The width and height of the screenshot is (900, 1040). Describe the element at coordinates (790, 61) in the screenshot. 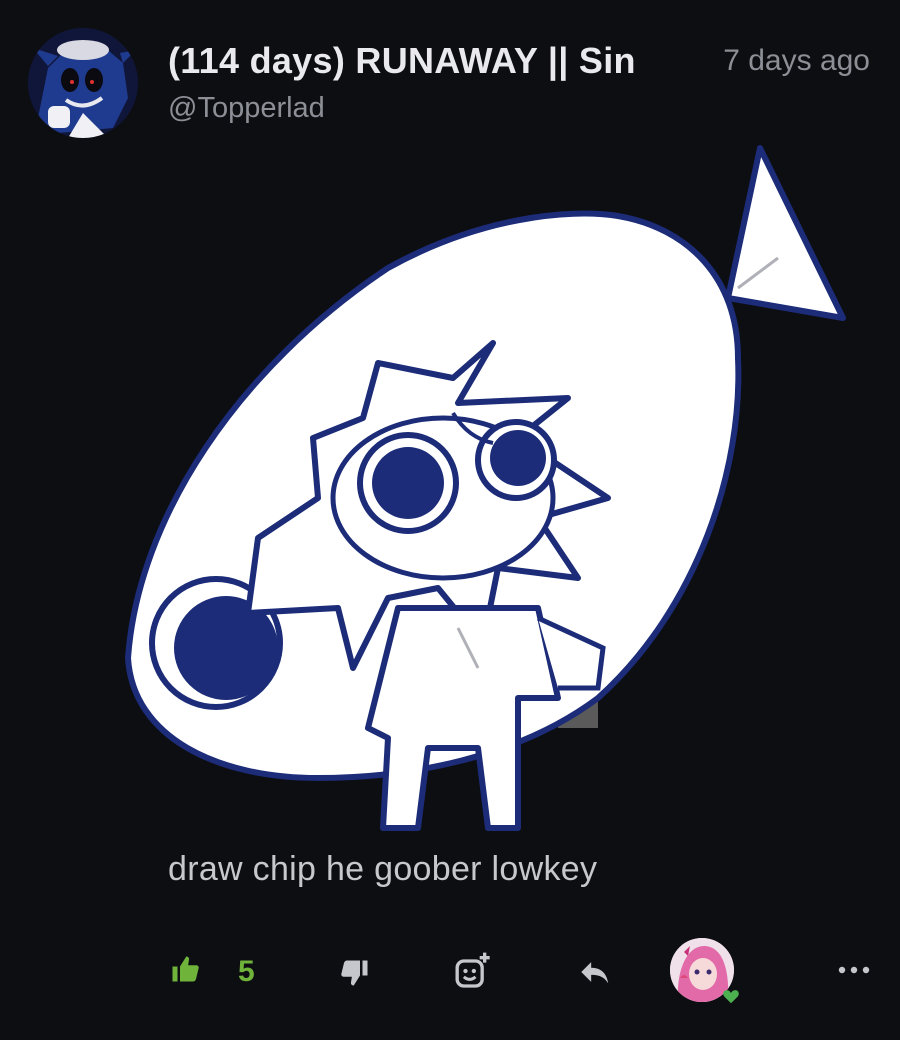

I see `comment-timestamp: 7 days ago` at that location.